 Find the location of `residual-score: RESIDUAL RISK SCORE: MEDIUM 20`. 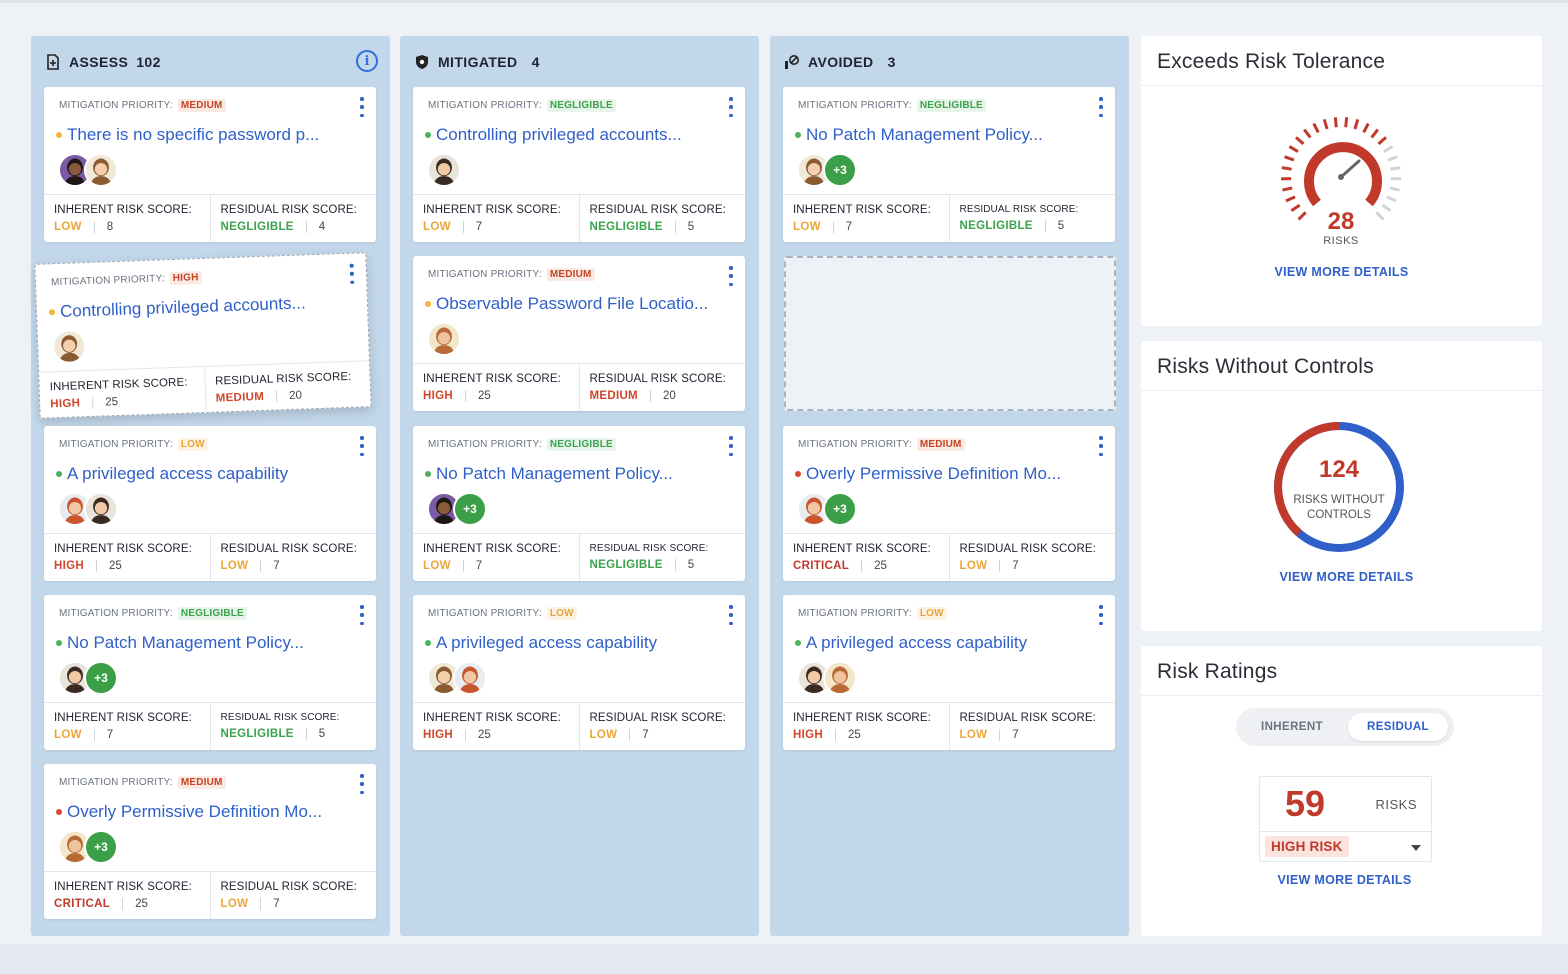

residual-score: RESIDUAL RISK SCORE: MEDIUM 20 is located at coordinates (287, 387).